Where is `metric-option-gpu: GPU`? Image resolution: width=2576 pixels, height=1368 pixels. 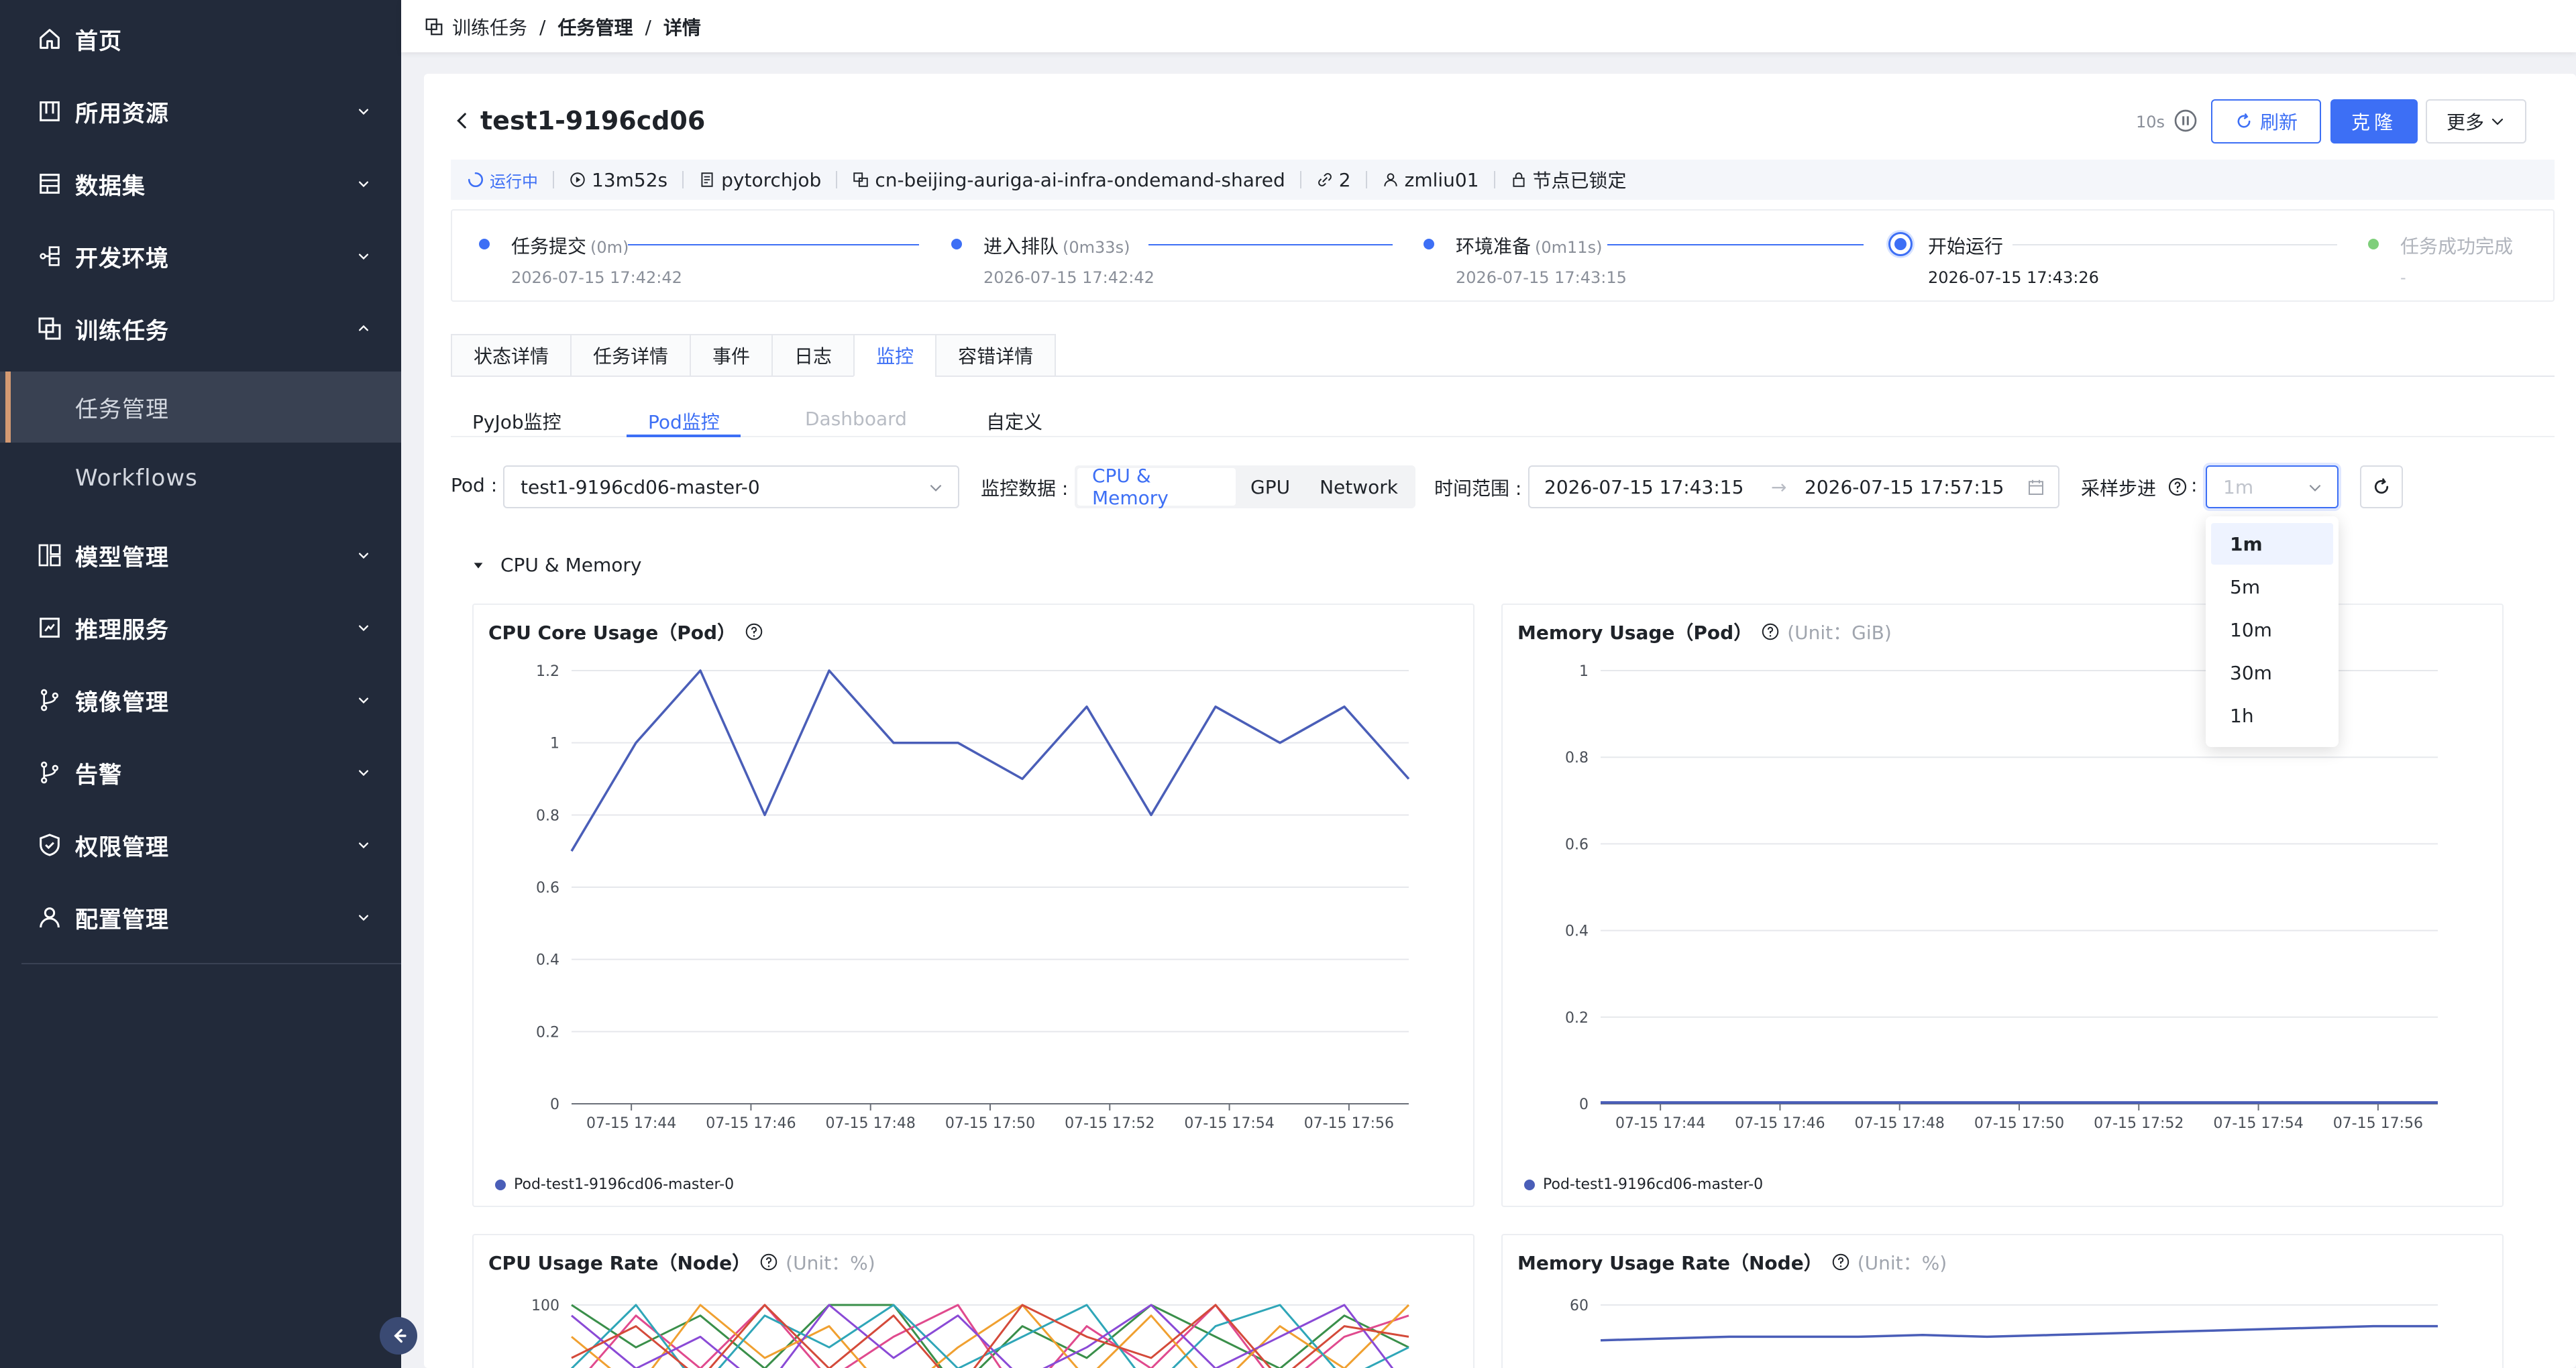 metric-option-gpu: GPU is located at coordinates (1270, 487).